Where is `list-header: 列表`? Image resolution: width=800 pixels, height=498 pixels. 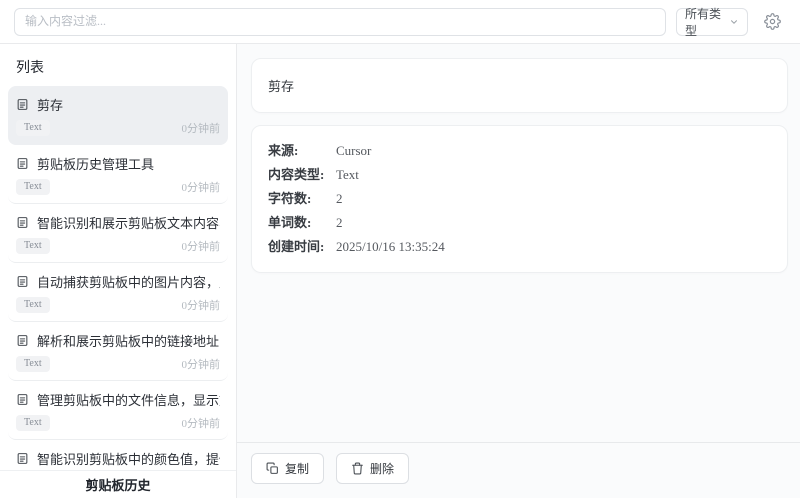 list-header: 列表 is located at coordinates (30, 68).